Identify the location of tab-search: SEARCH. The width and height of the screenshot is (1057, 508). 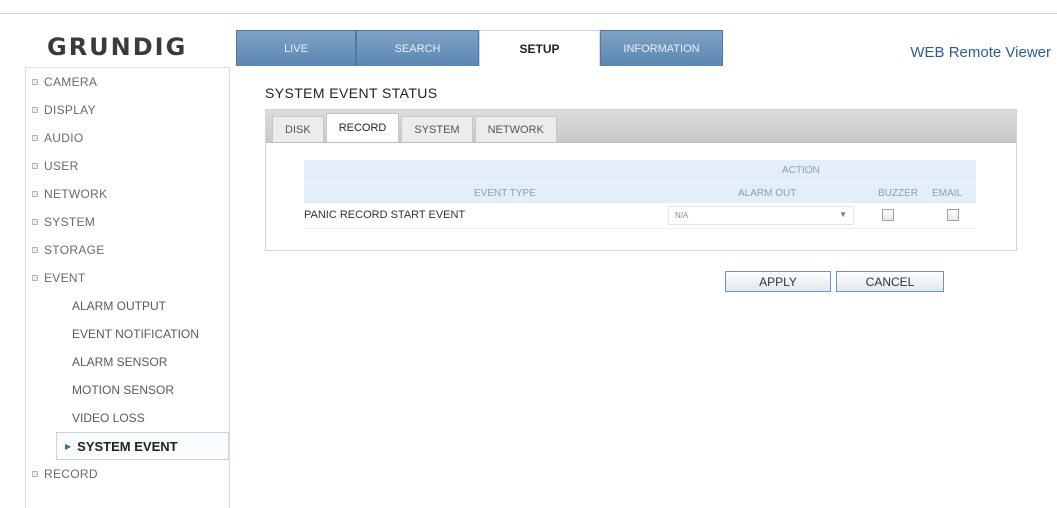
(417, 48).